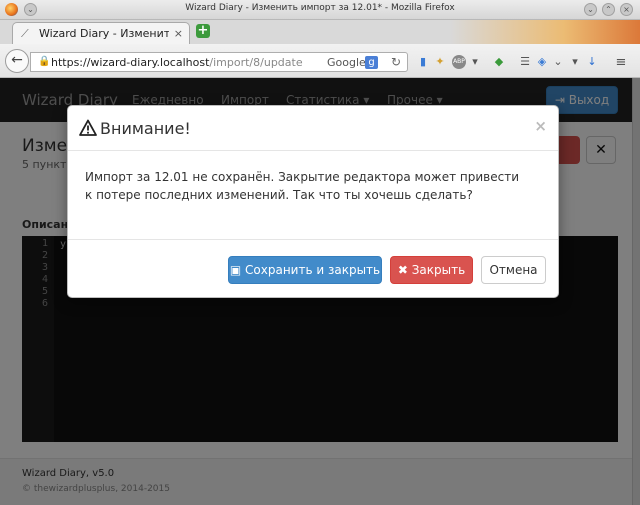 The width and height of the screenshot is (640, 505). I want to click on wand-icon: ⟋, so click(25, 33).